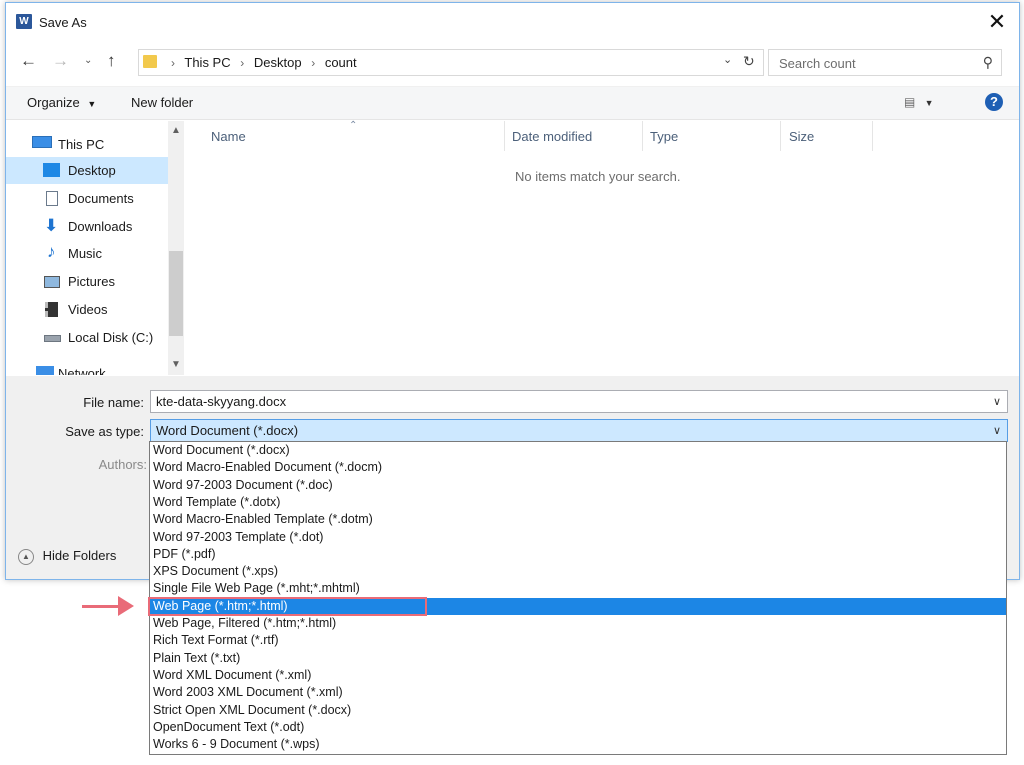 This screenshot has height=765, width=1024. I want to click on breadcrumb-desktop: Desktop, so click(278, 62).